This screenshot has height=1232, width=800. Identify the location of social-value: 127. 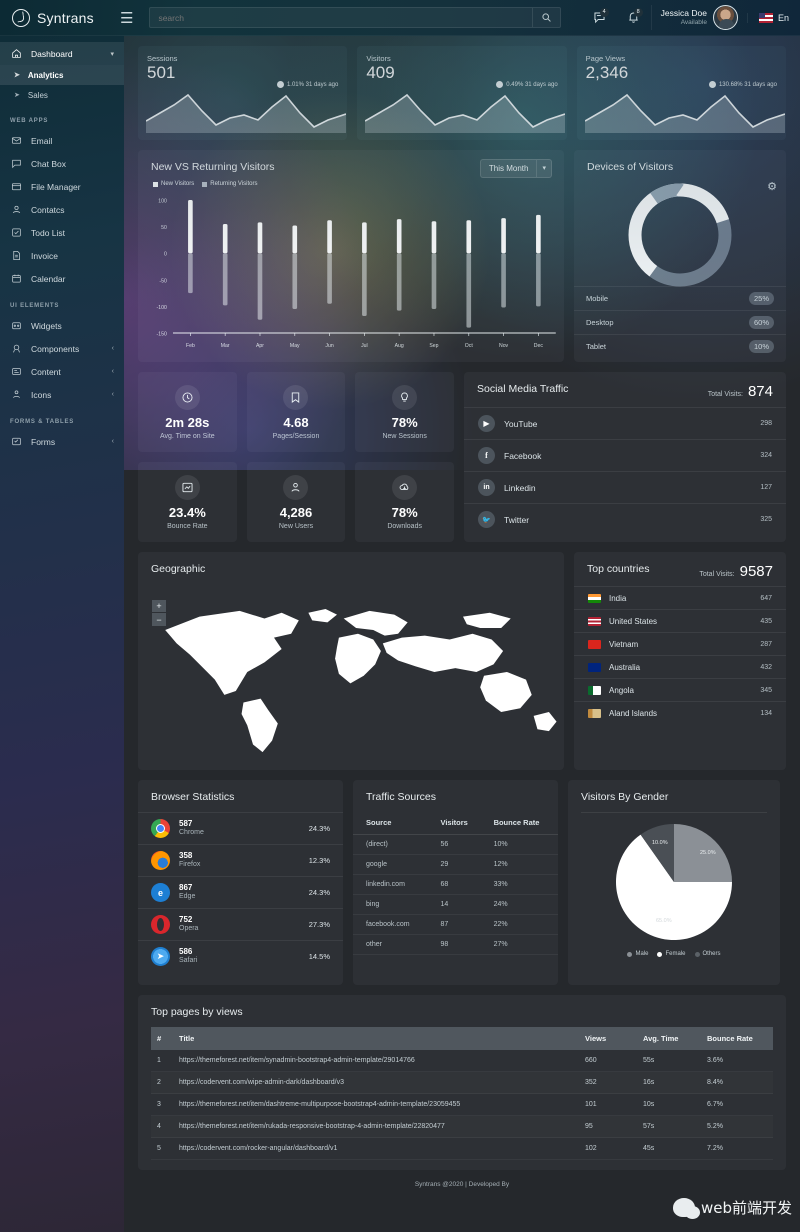
(766, 487).